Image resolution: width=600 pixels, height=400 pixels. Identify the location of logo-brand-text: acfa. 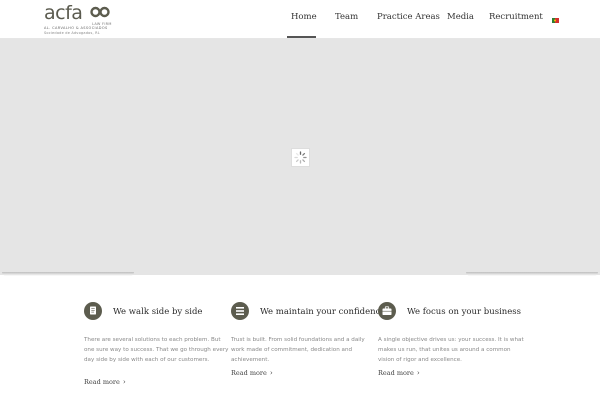
(63, 13).